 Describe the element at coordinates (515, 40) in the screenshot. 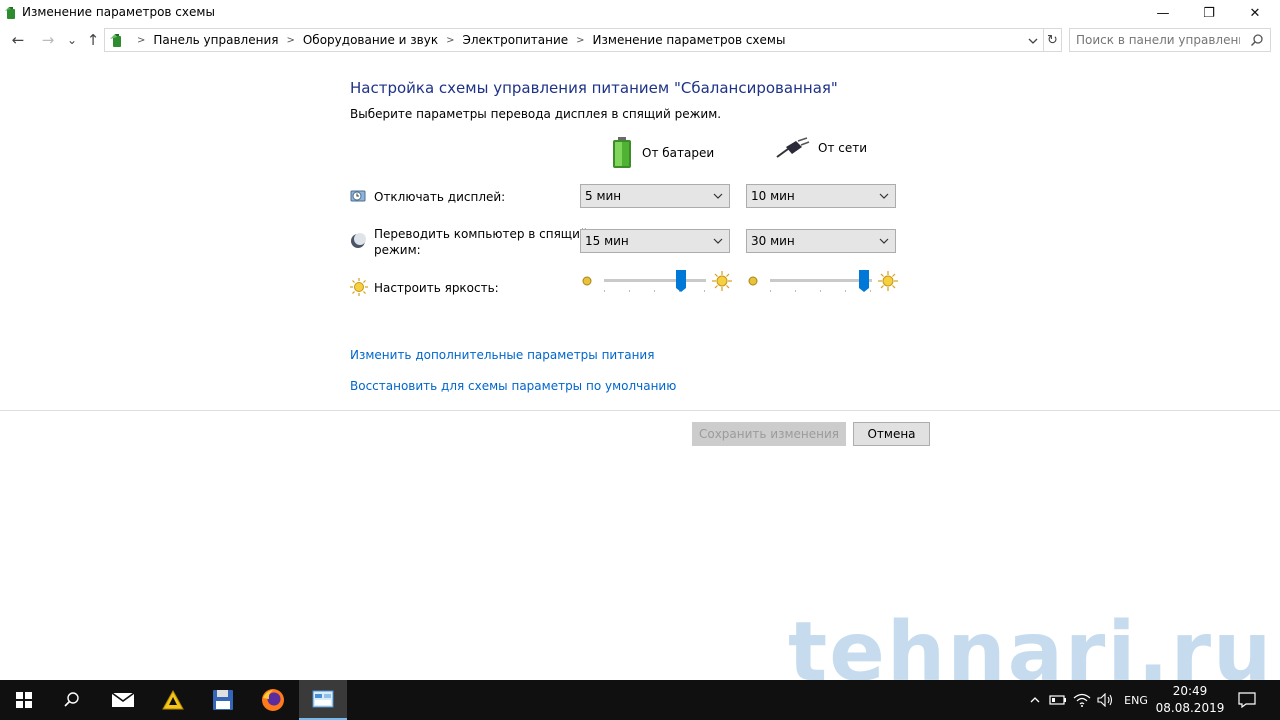

I see `breadcrumb-power-options: Электропитание` at that location.